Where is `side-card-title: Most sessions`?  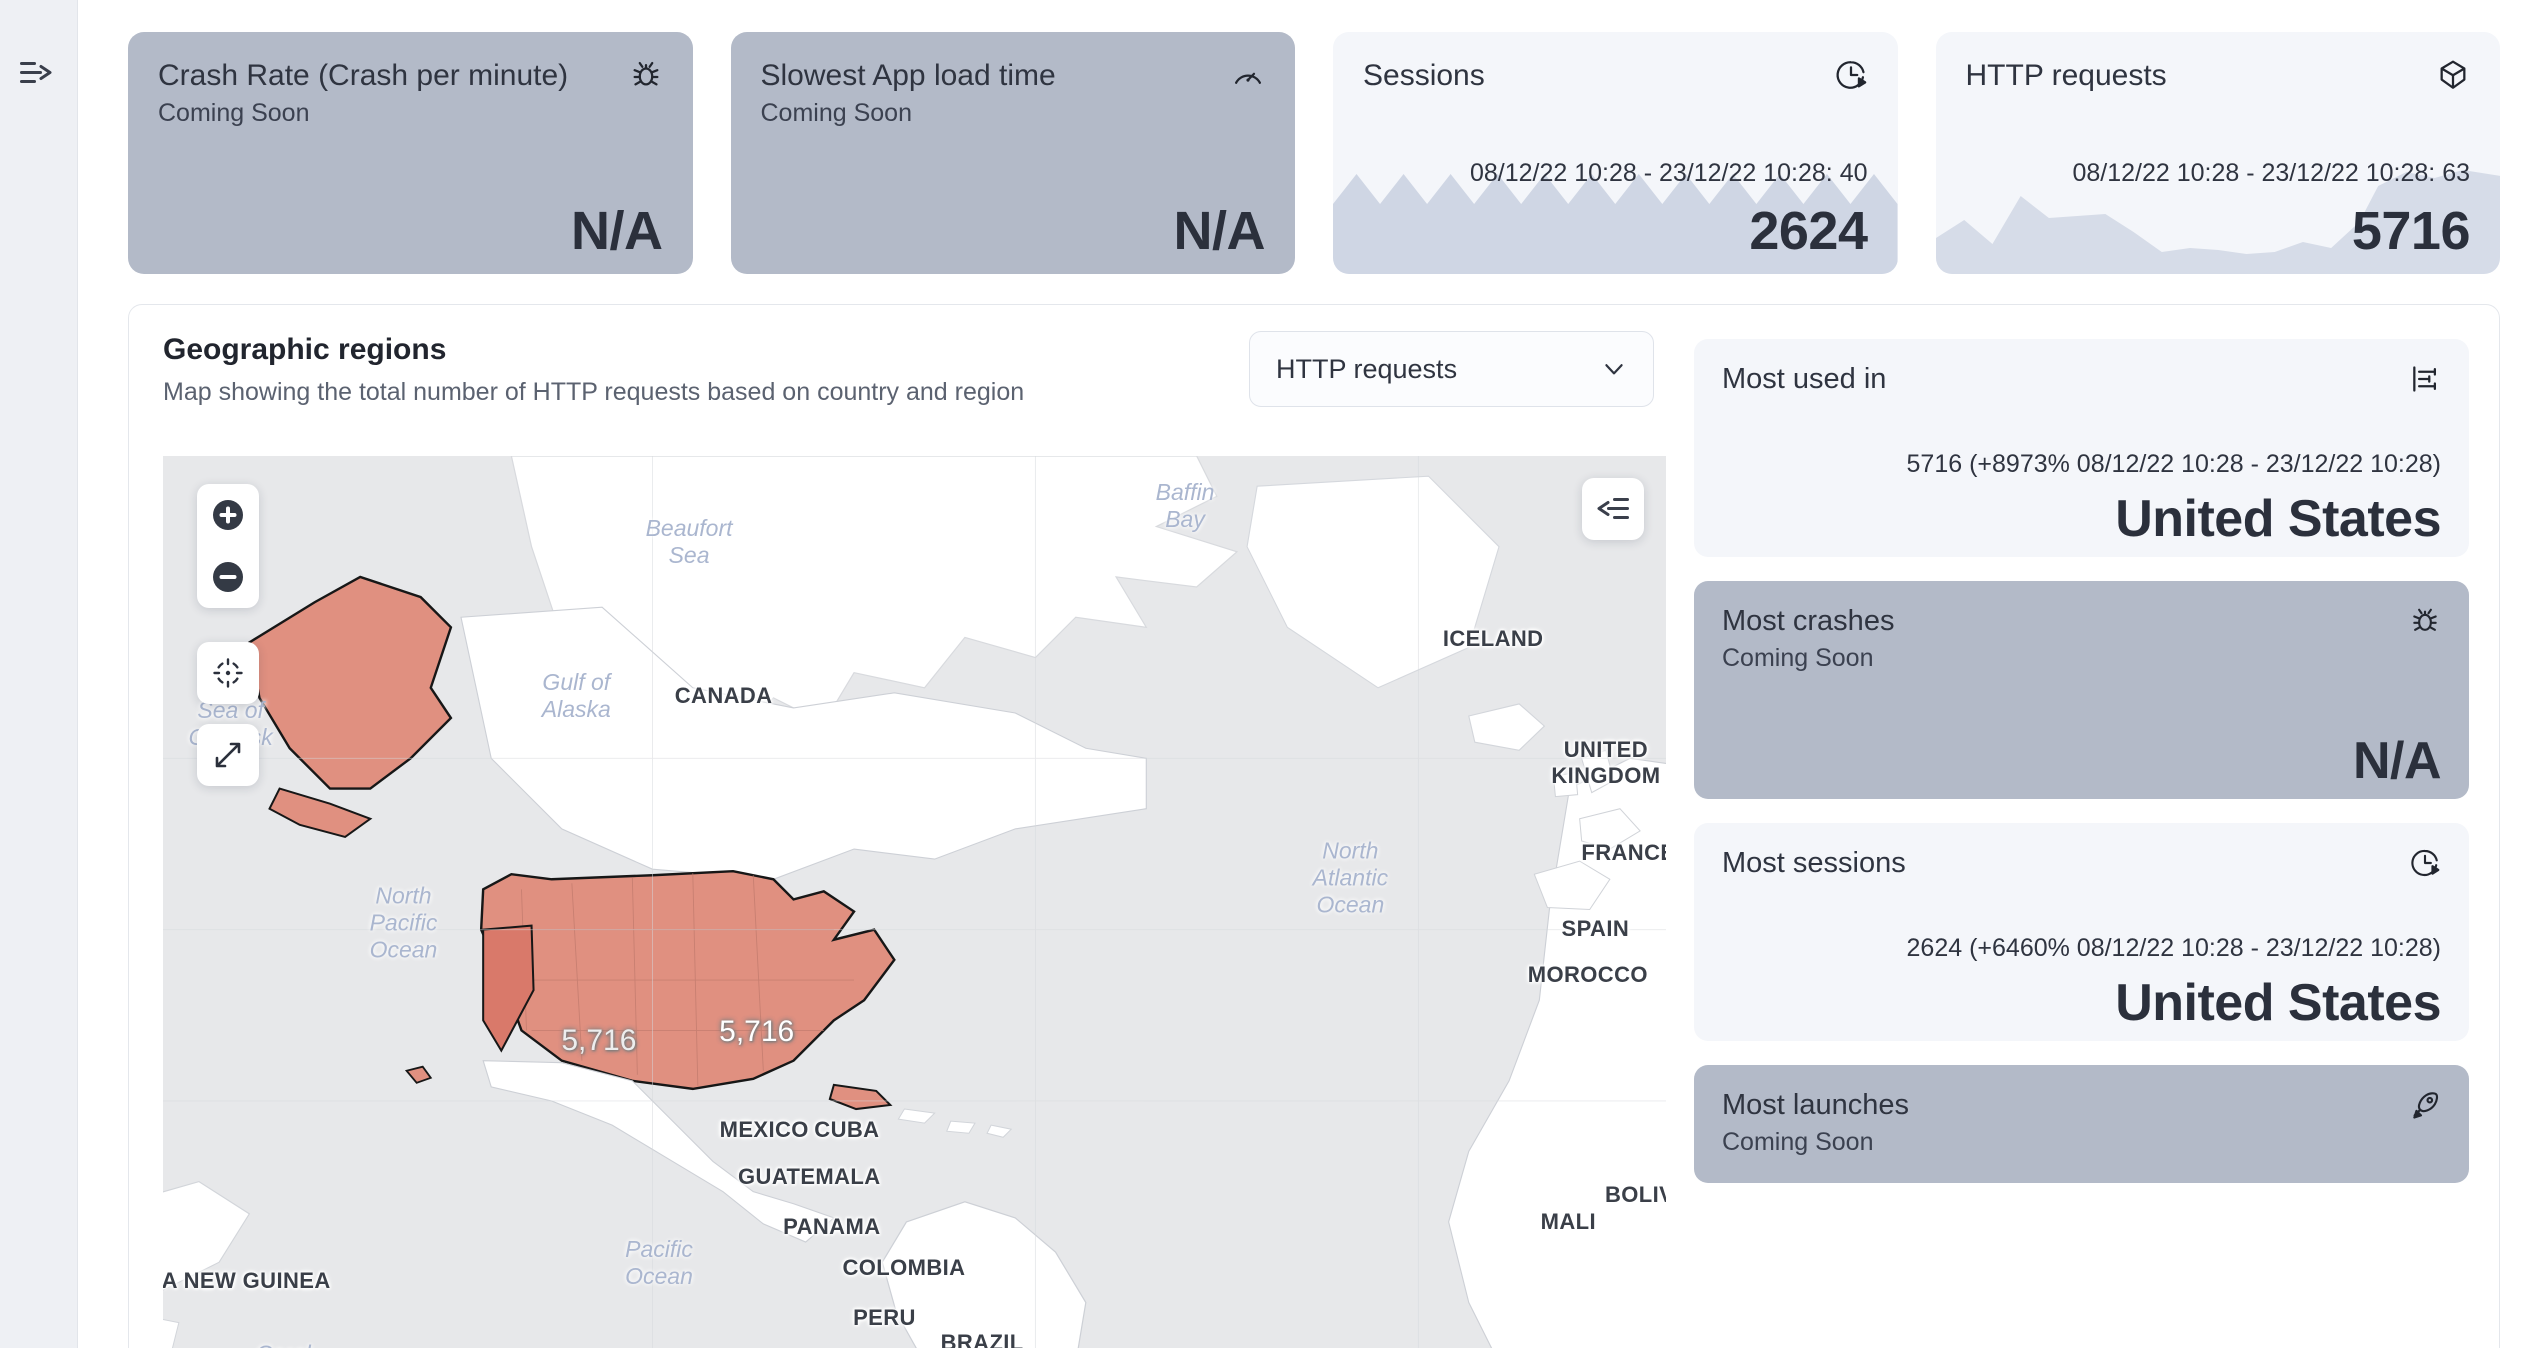
side-card-title: Most sessions is located at coordinates (1814, 863).